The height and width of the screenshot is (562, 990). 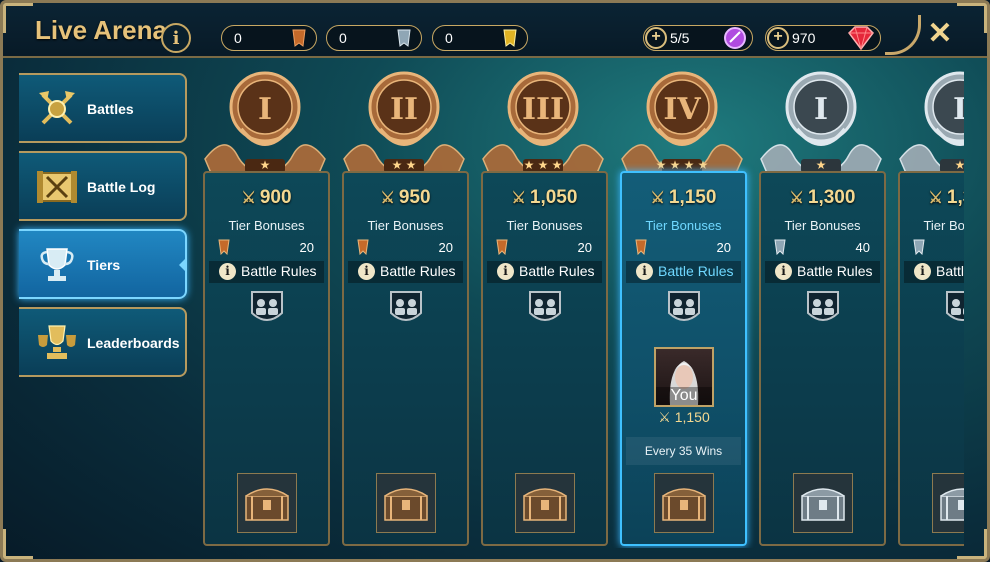 What do you see at coordinates (955, 197) in the screenshot?
I see `tier-points-value: 1,350` at bounding box center [955, 197].